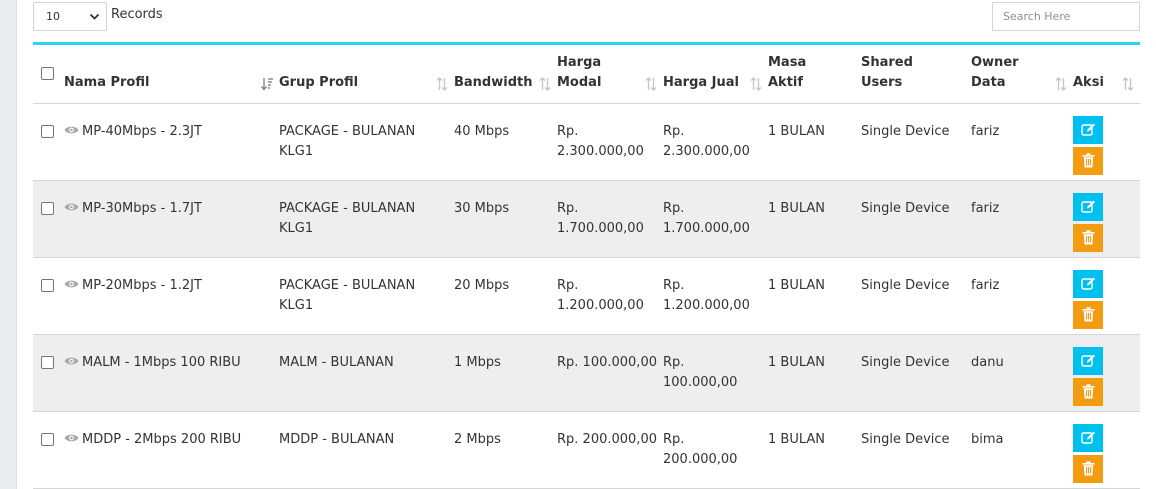 Image resolution: width=1156 pixels, height=489 pixels. Describe the element at coordinates (142, 131) in the screenshot. I see `profile-name: MP-40Mbps - 2.3JT` at that location.